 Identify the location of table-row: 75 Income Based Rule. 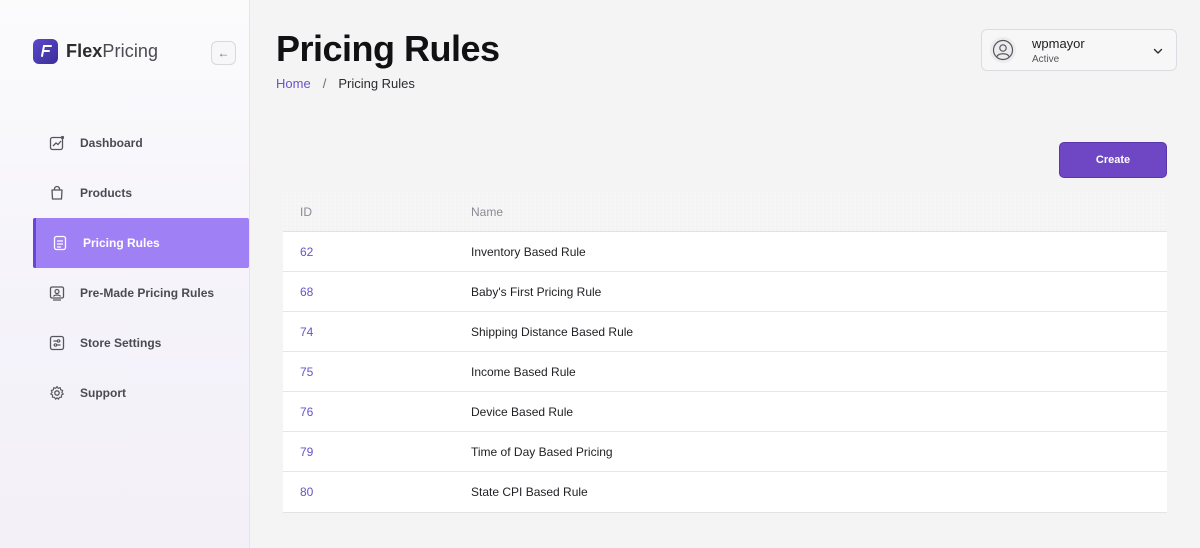
(725, 372).